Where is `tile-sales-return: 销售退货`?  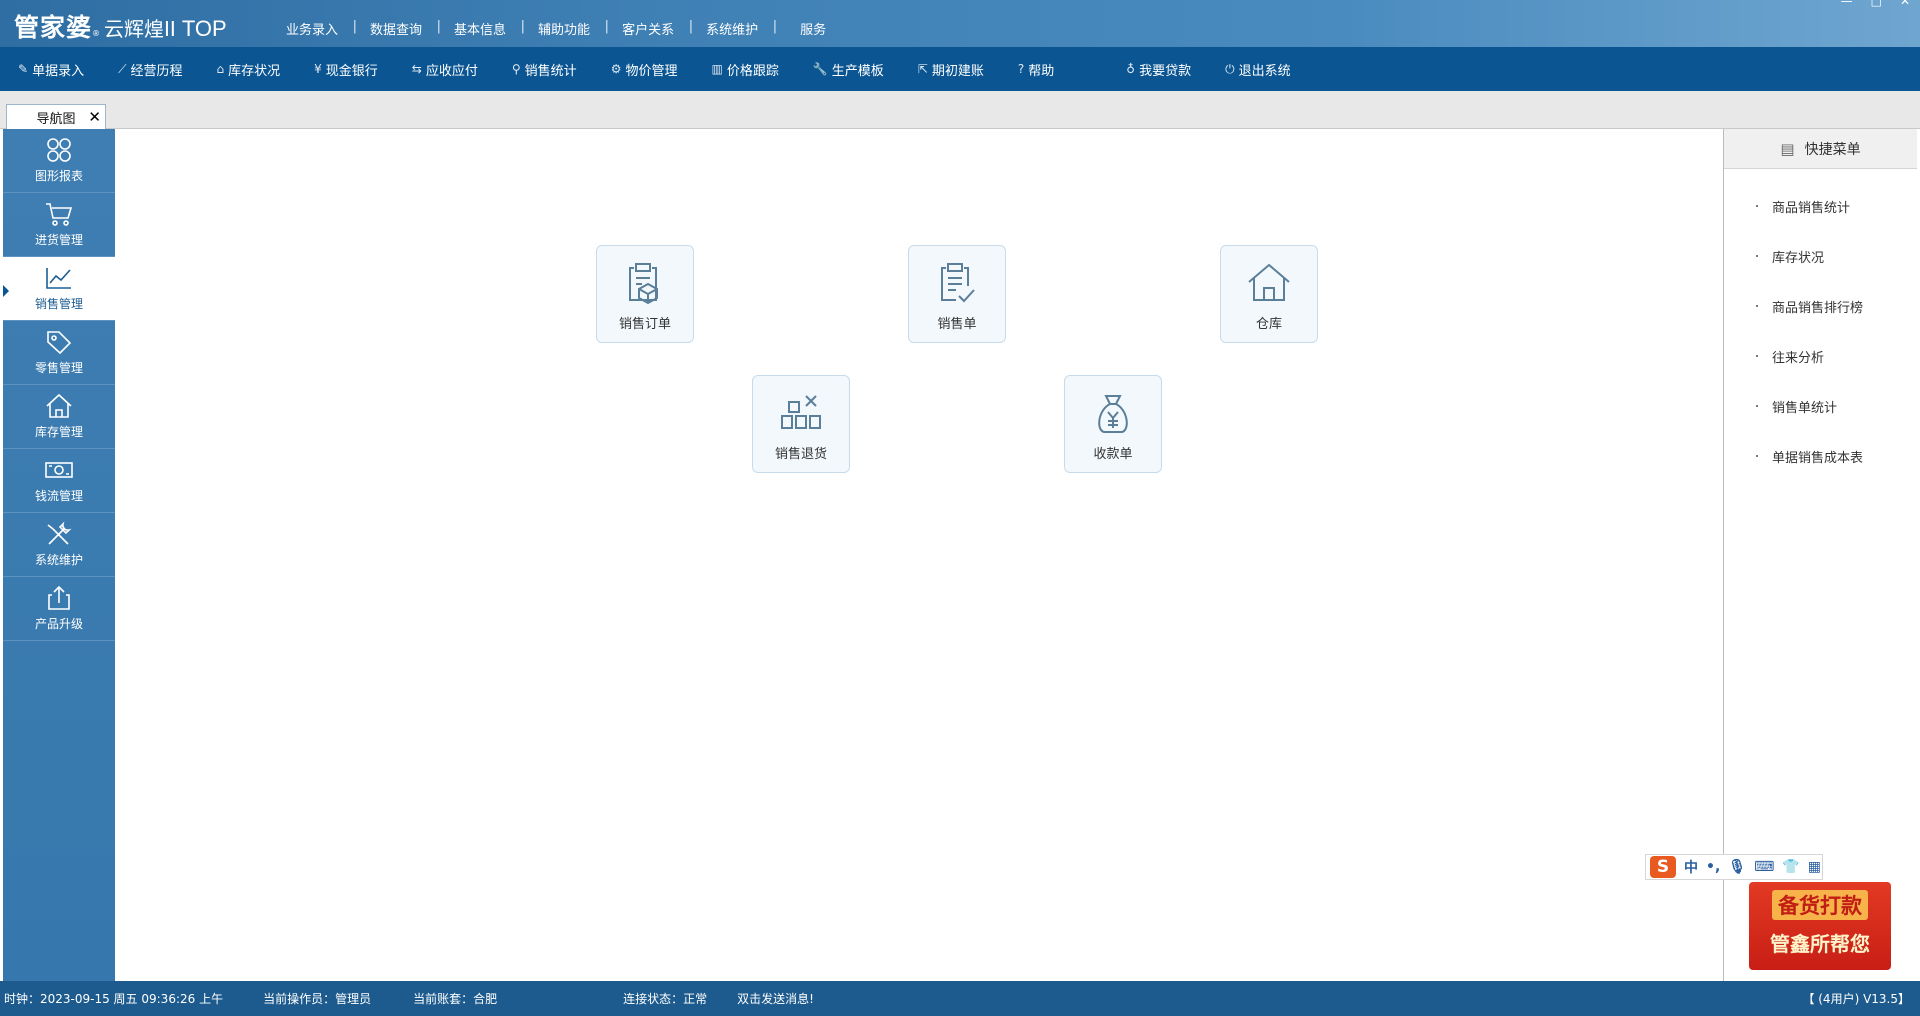 tile-sales-return: 销售退货 is located at coordinates (801, 424).